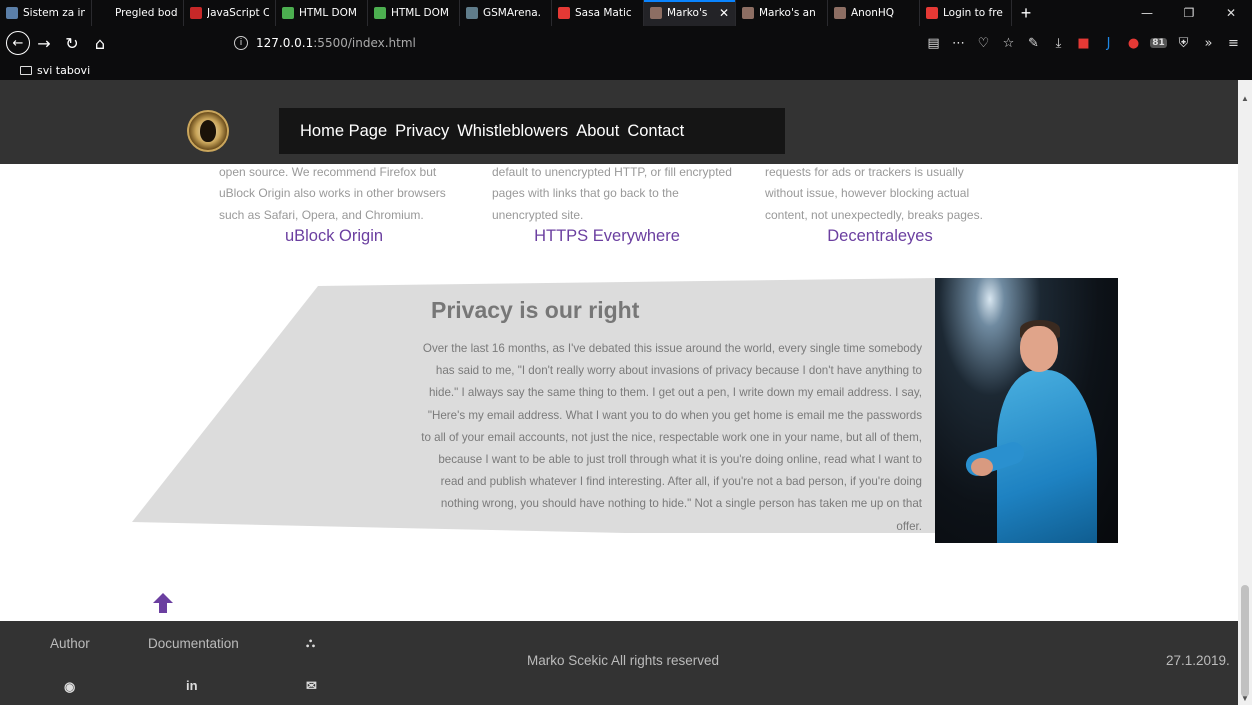 This screenshot has width=1252, height=705. What do you see at coordinates (724, 13) in the screenshot?
I see `tab-close-icon: ✕` at bounding box center [724, 13].